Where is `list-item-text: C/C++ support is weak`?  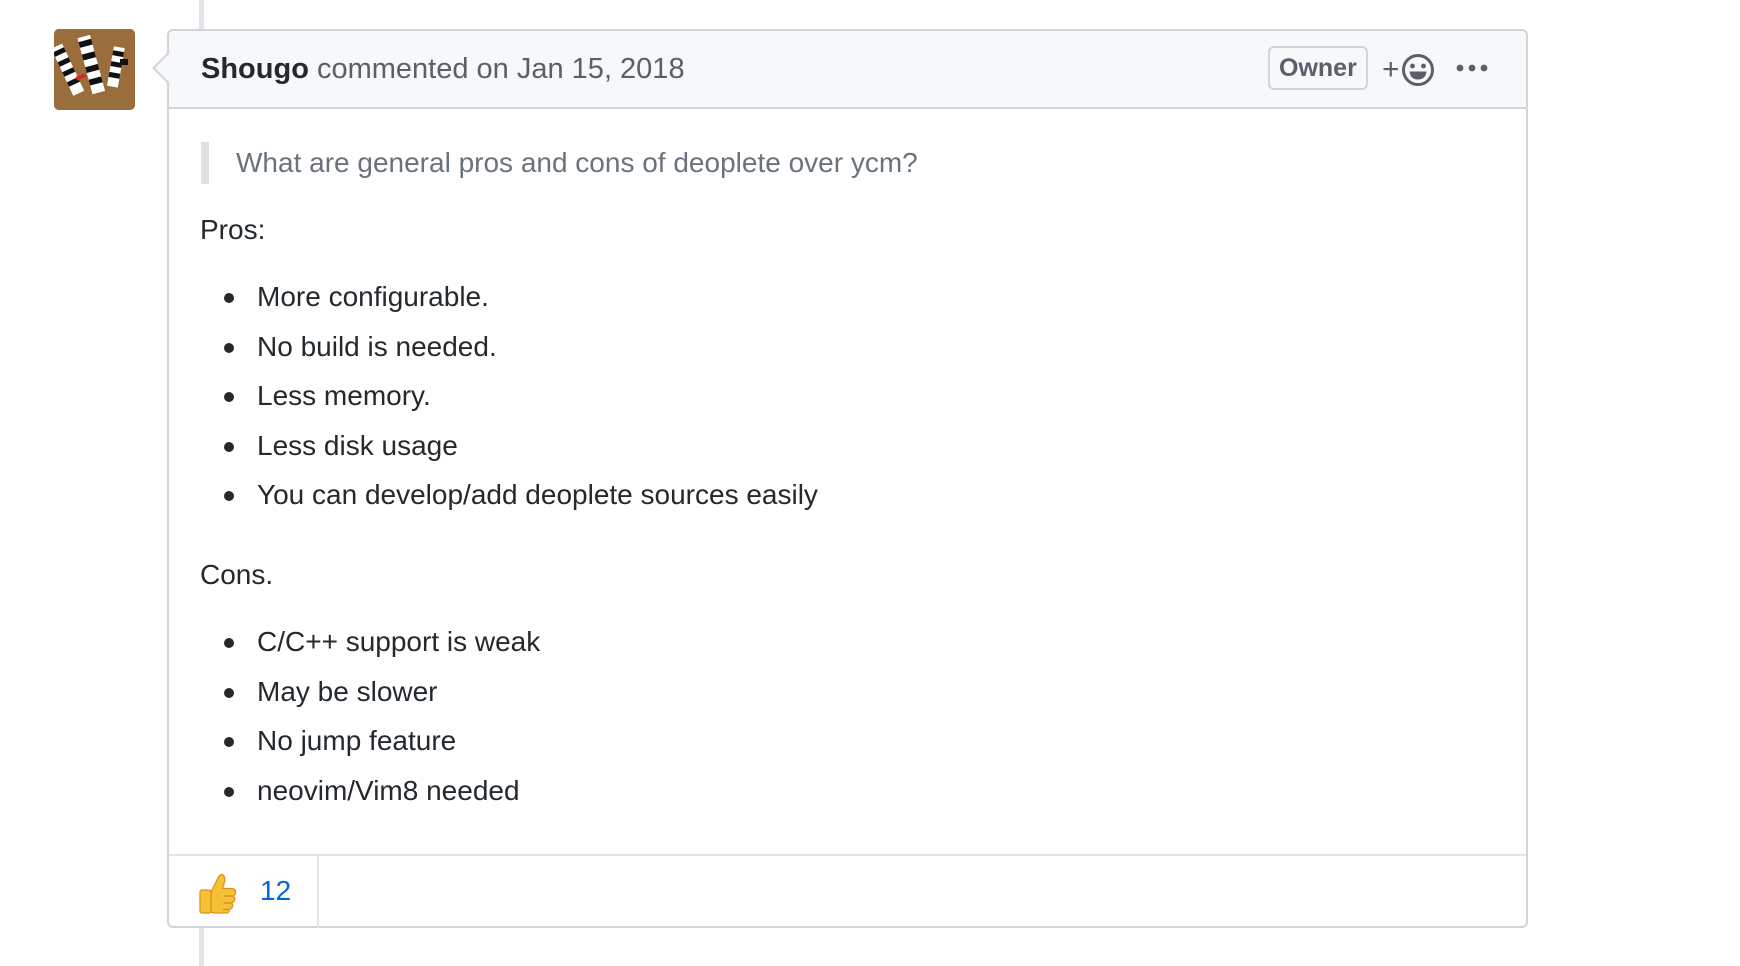
list-item-text: C/C++ support is weak is located at coordinates (399, 641).